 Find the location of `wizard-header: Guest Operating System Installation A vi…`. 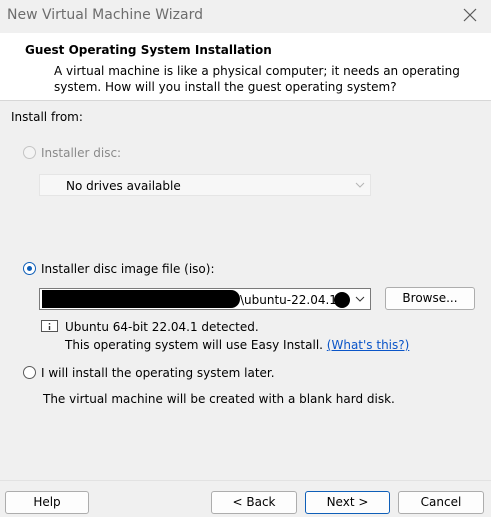

wizard-header: Guest Operating System Installation A vi… is located at coordinates (245, 67).